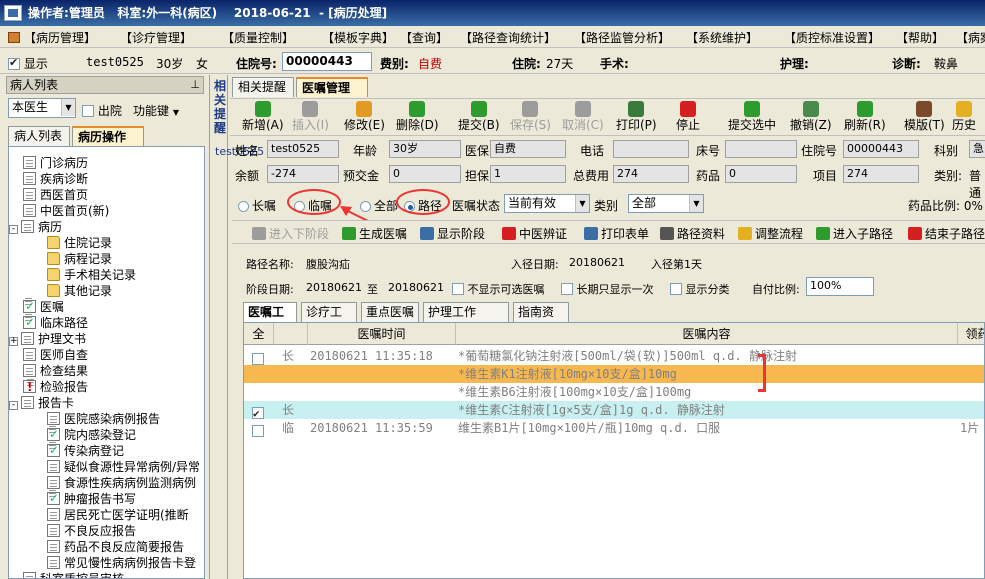 Image resolution: width=985 pixels, height=579 pixels. What do you see at coordinates (55, 195) in the screenshot?
I see `tree-node: 西医首页` at bounding box center [55, 195].